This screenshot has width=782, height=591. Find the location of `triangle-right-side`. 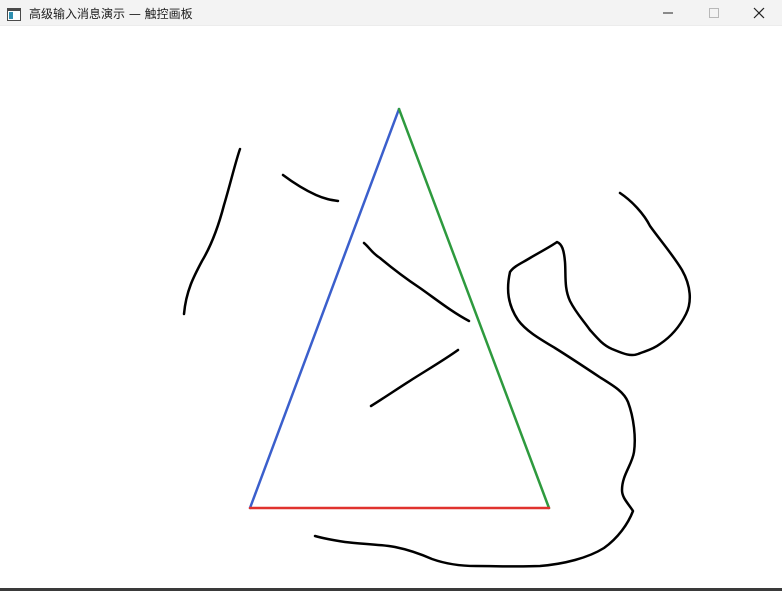

triangle-right-side is located at coordinates (474, 308).